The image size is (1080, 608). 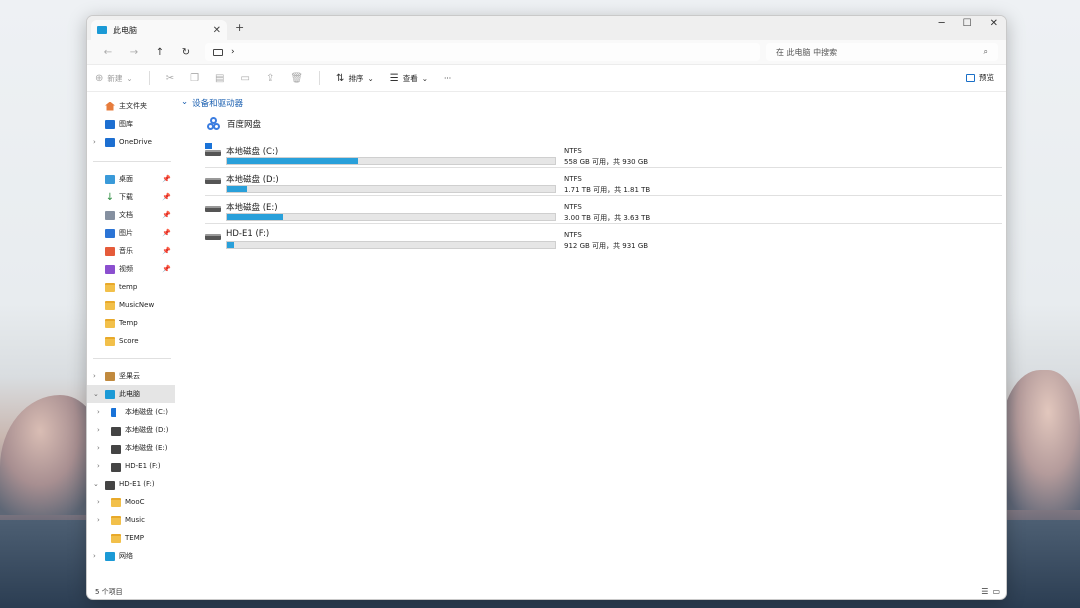 What do you see at coordinates (135, 520) in the screenshot?
I see `sidebar-item-label: Music` at bounding box center [135, 520].